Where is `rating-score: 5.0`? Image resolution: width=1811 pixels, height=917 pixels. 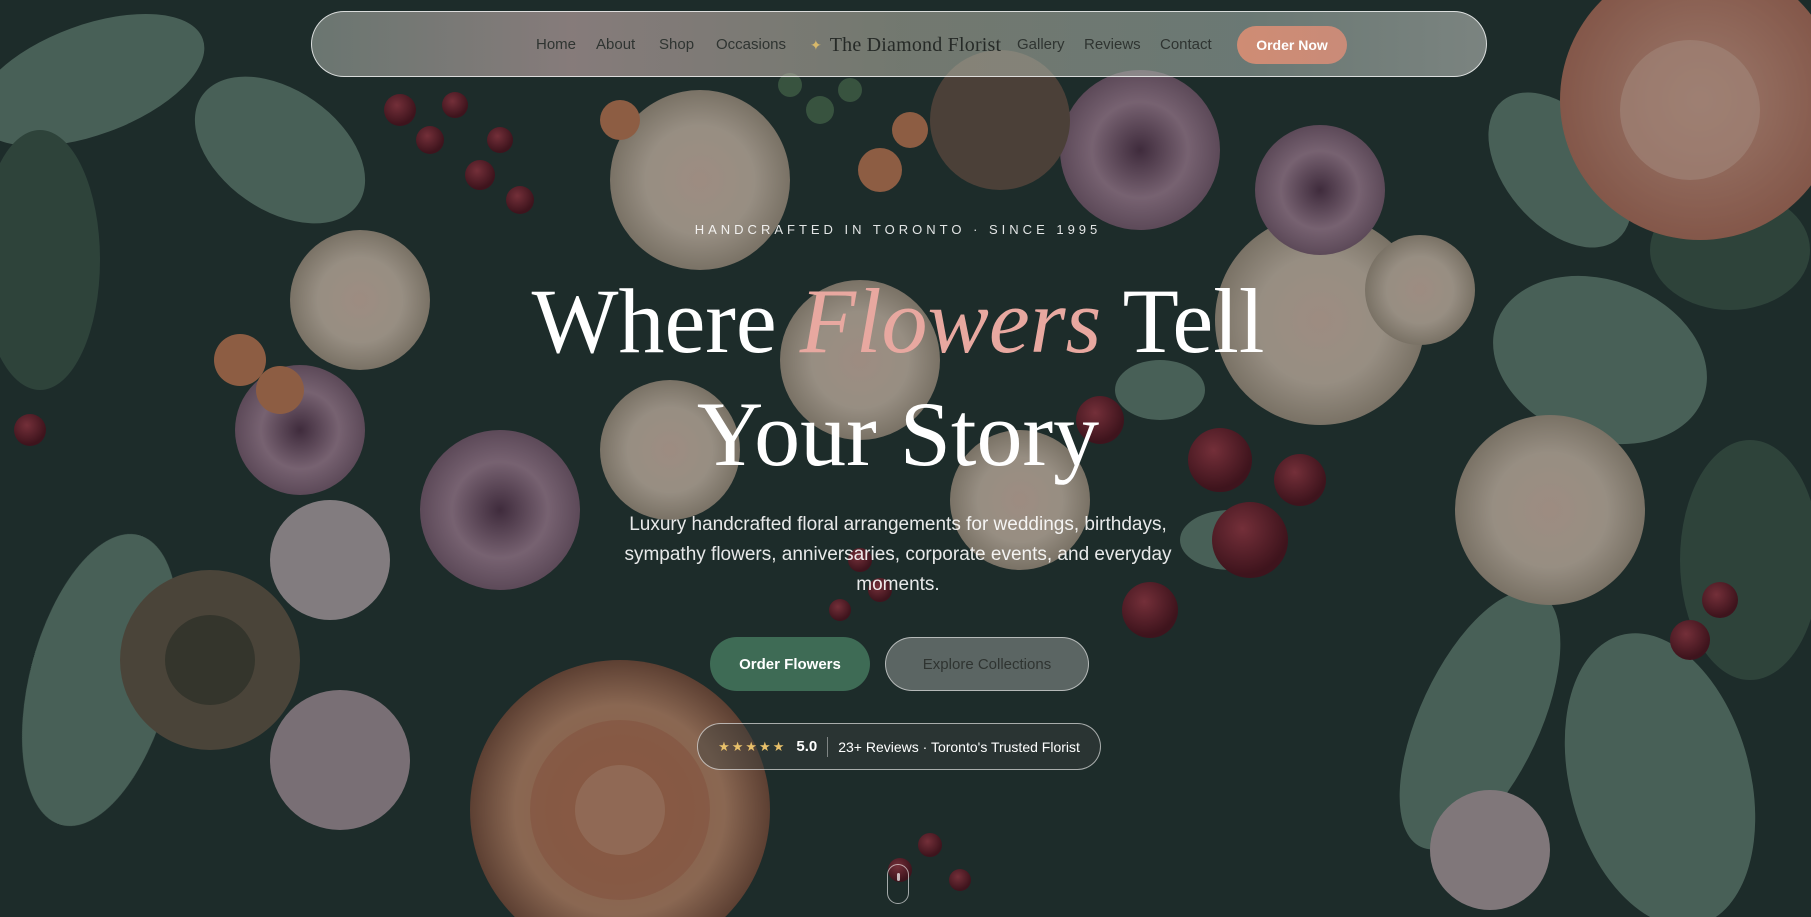
rating-score: 5.0 is located at coordinates (807, 746).